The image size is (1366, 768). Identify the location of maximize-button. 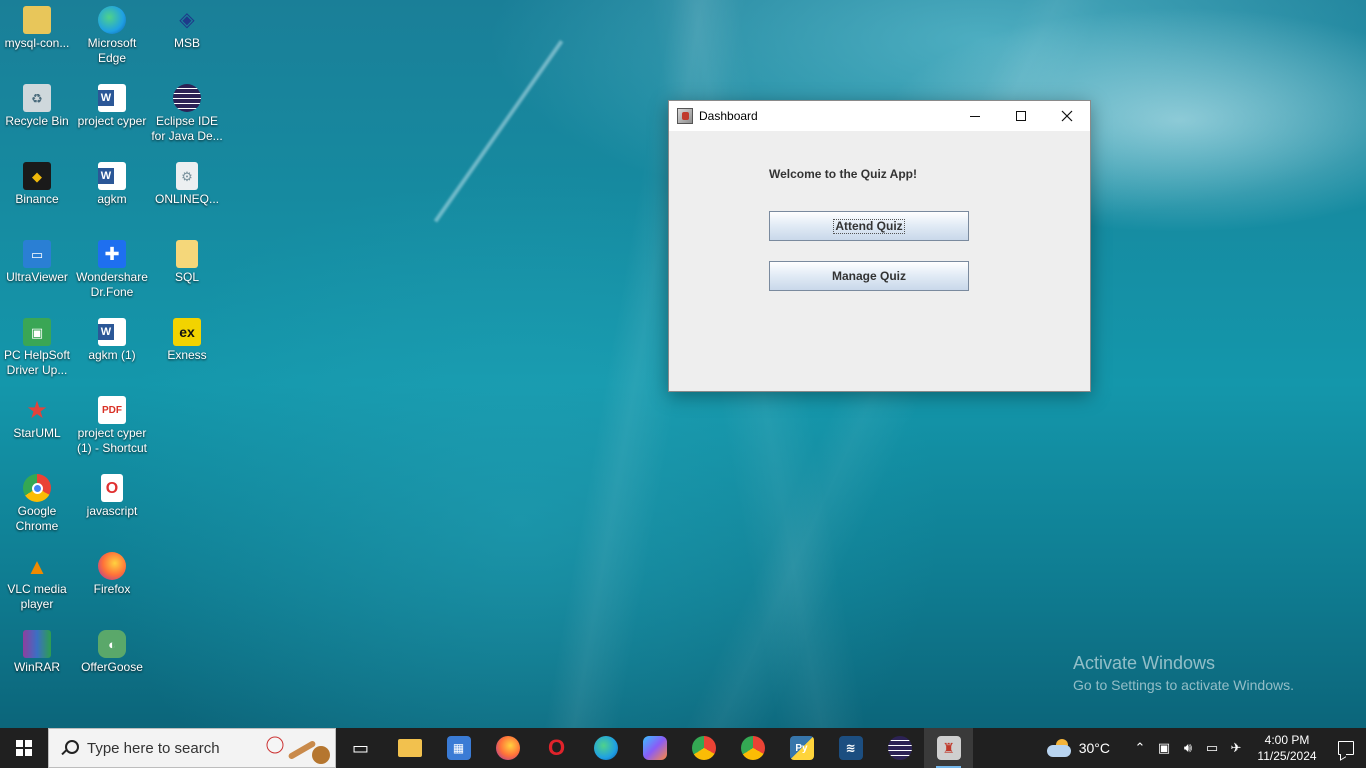
(1021, 116).